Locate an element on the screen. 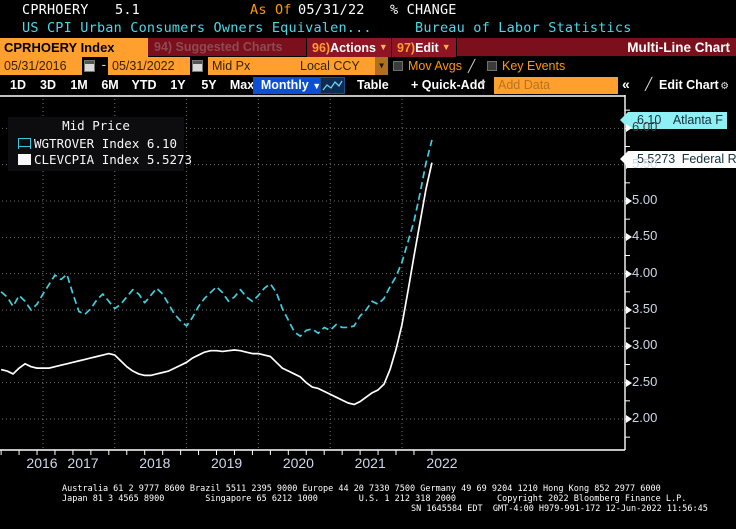  edit-chart-button: Edit Chart is located at coordinates (689, 85).